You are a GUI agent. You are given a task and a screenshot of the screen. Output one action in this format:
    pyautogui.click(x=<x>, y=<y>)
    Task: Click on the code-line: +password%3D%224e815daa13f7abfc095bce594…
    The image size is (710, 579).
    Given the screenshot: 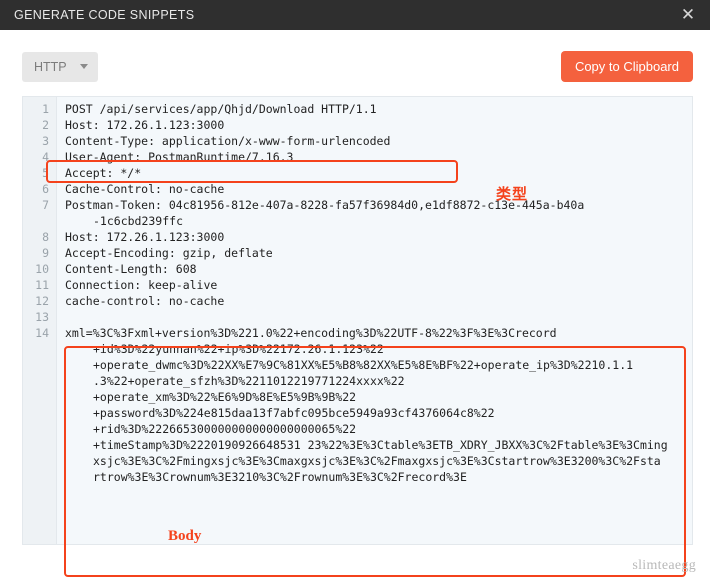 What is the action you would take?
    pyautogui.click(x=294, y=413)
    